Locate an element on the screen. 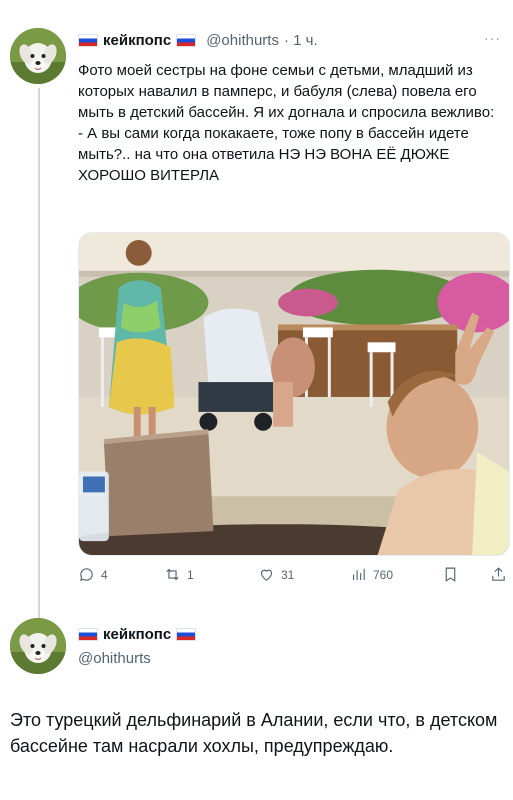  repost-button: 1 is located at coordinates (179, 574).